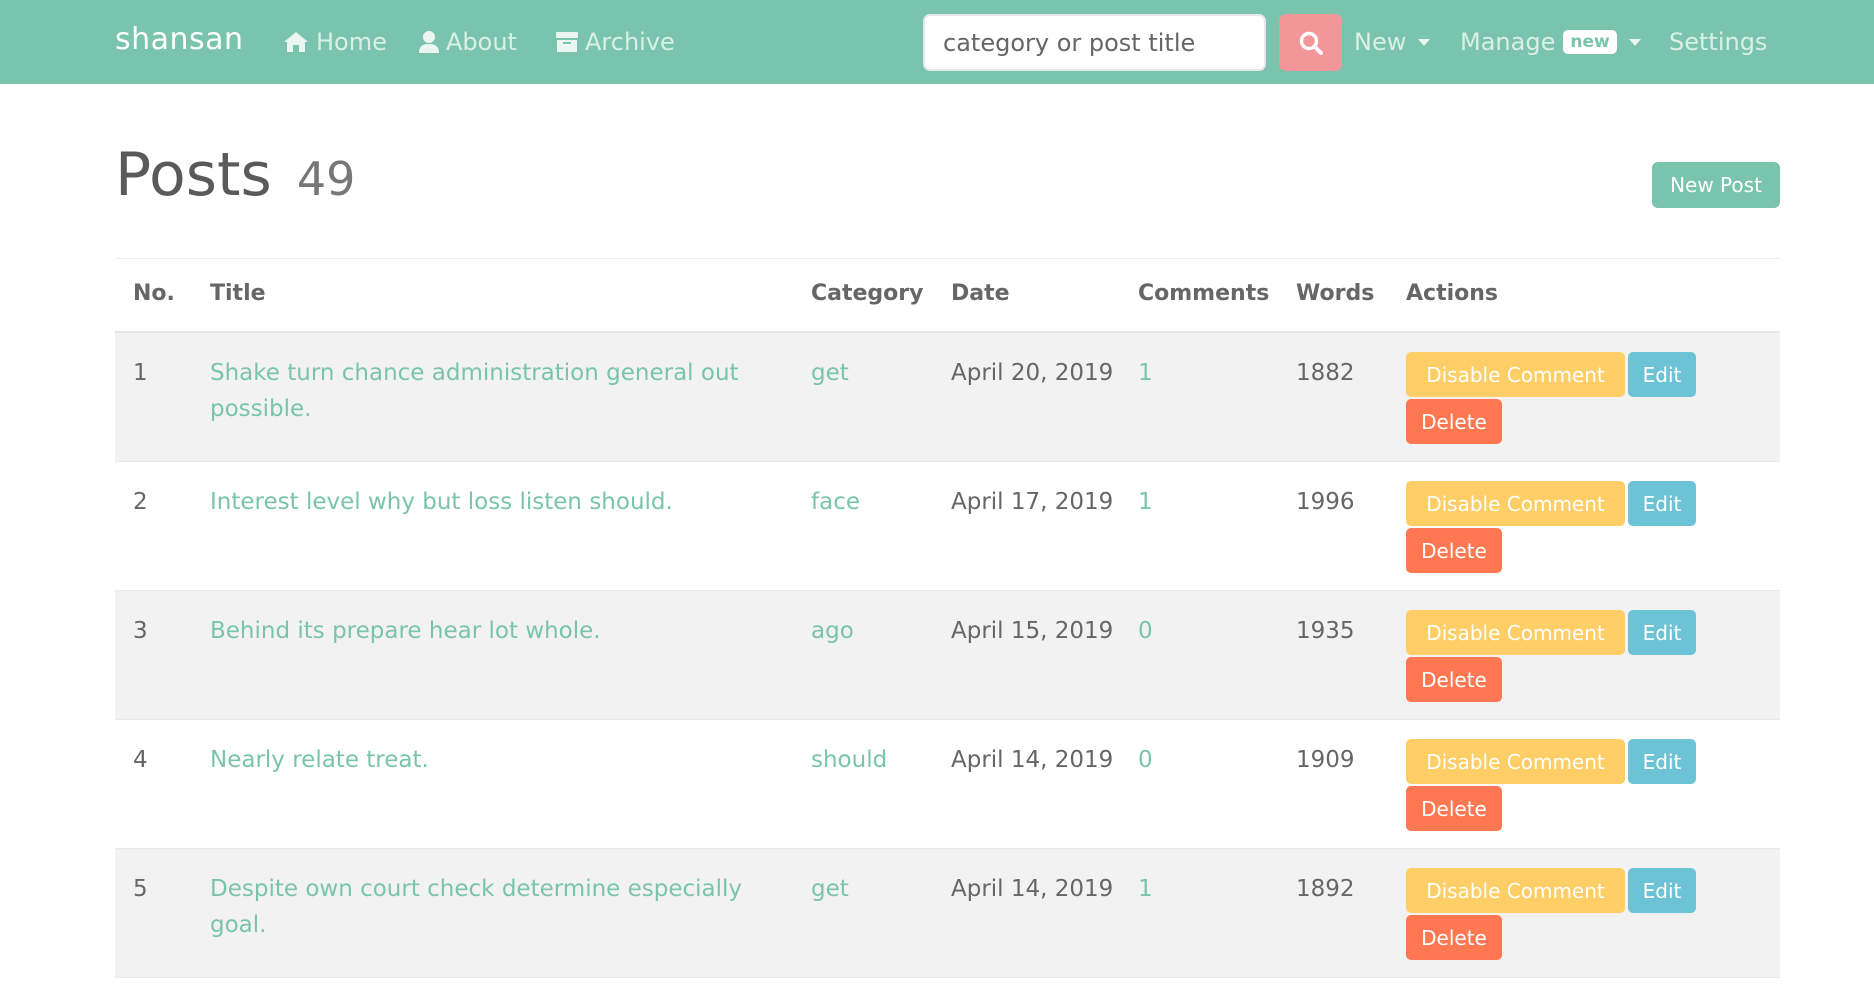  Describe the element at coordinates (1508, 42) in the screenshot. I see `nav-manage-label: Manage` at that location.